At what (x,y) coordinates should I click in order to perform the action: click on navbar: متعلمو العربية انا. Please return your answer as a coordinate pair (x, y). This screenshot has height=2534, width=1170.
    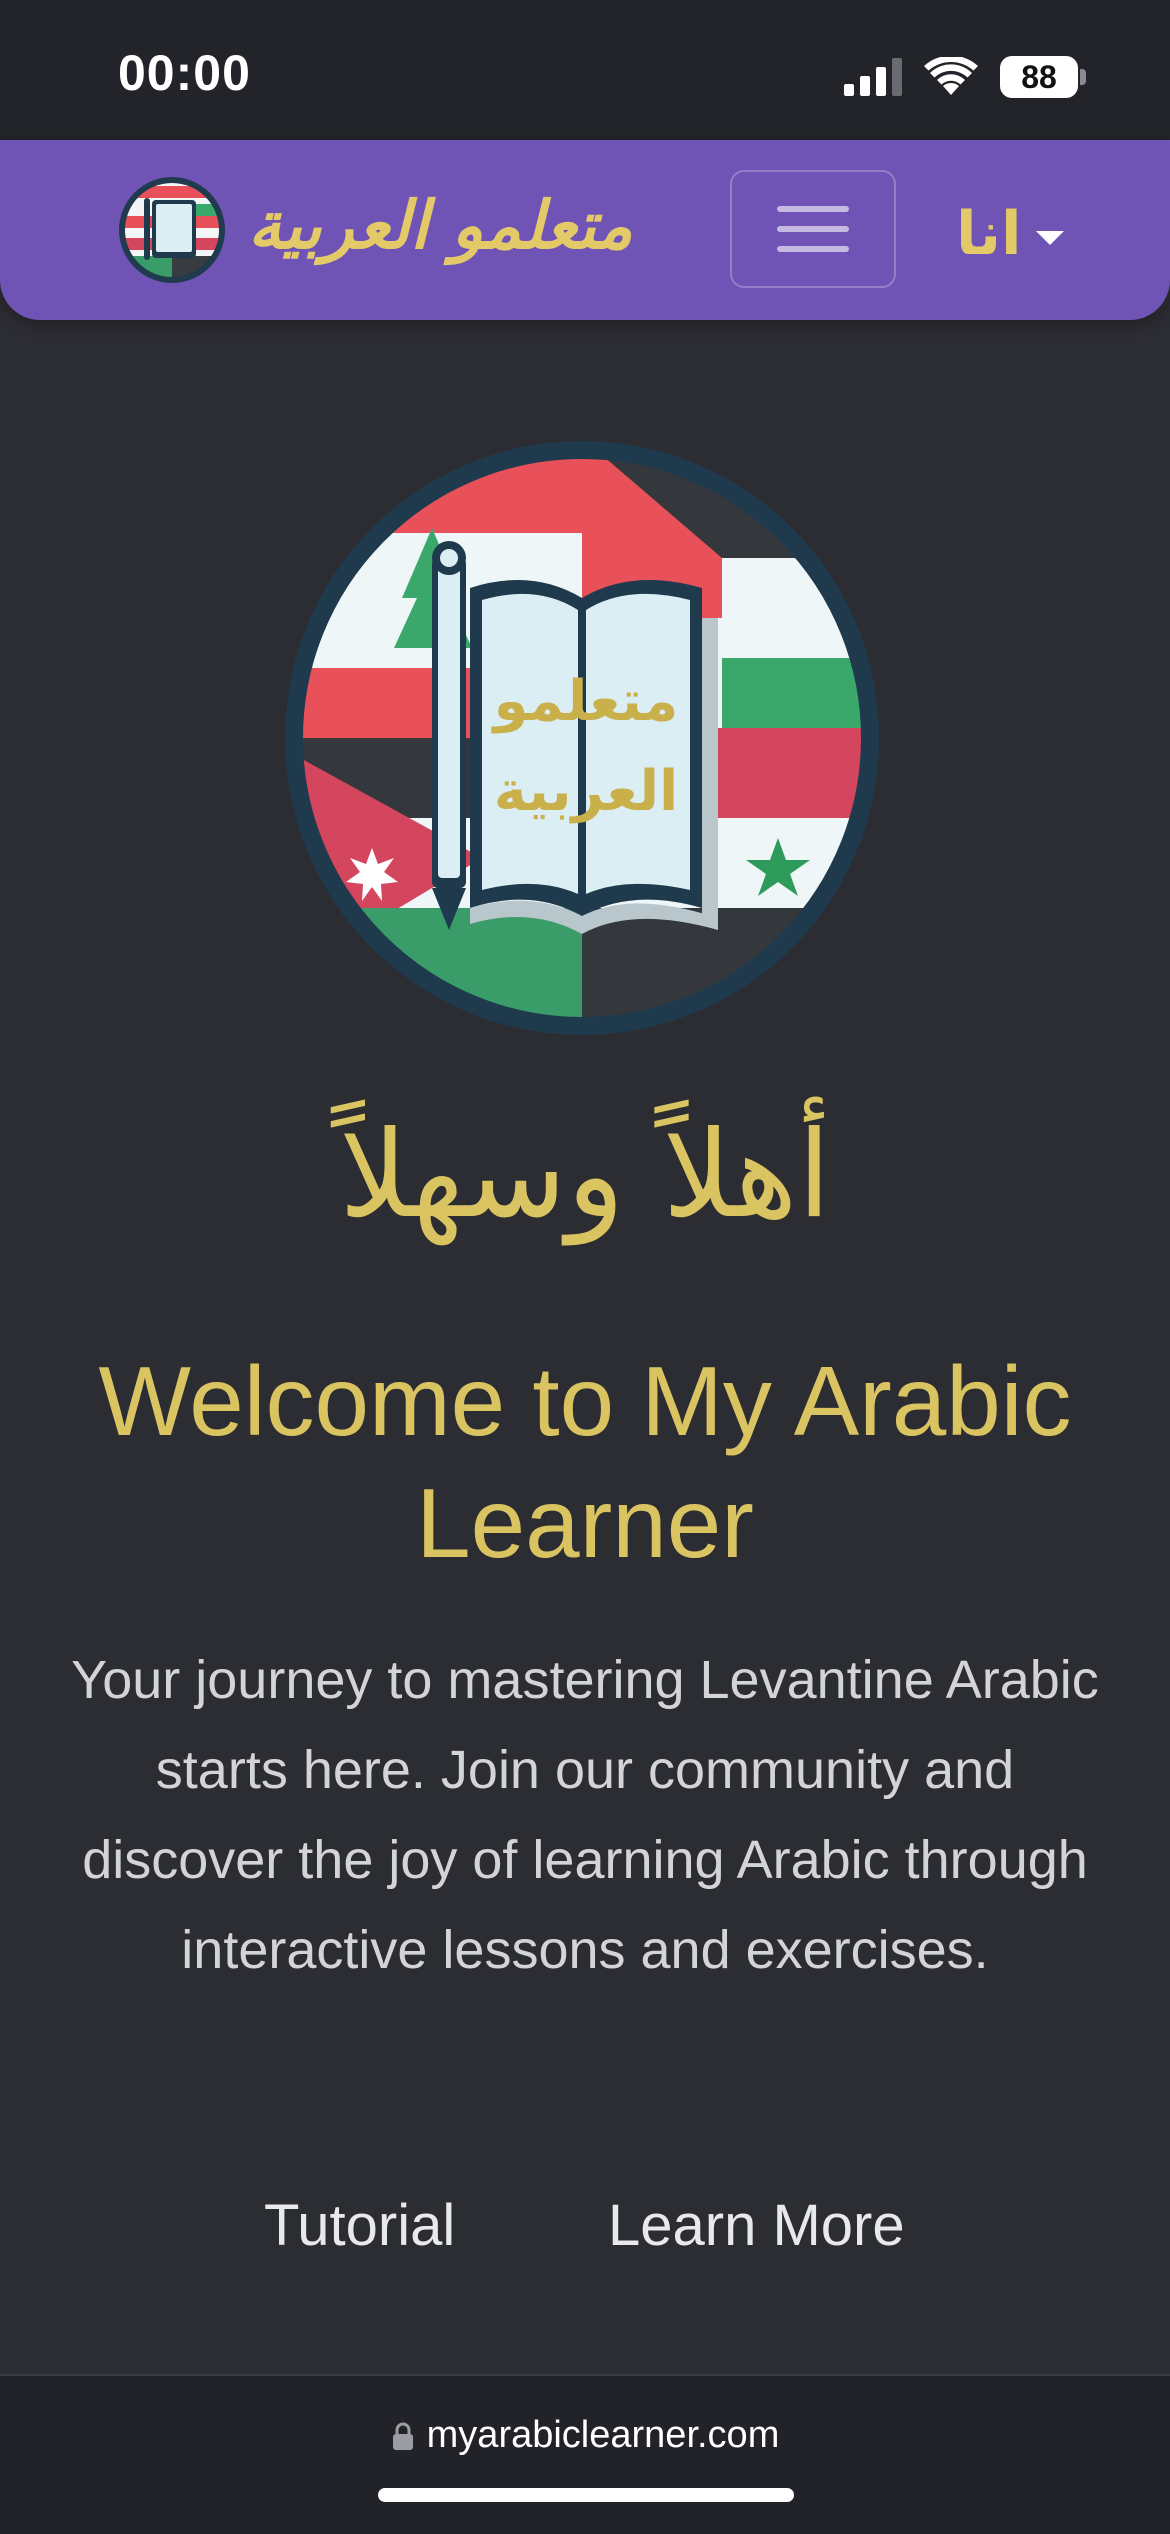
    Looking at the image, I should click on (585, 230).